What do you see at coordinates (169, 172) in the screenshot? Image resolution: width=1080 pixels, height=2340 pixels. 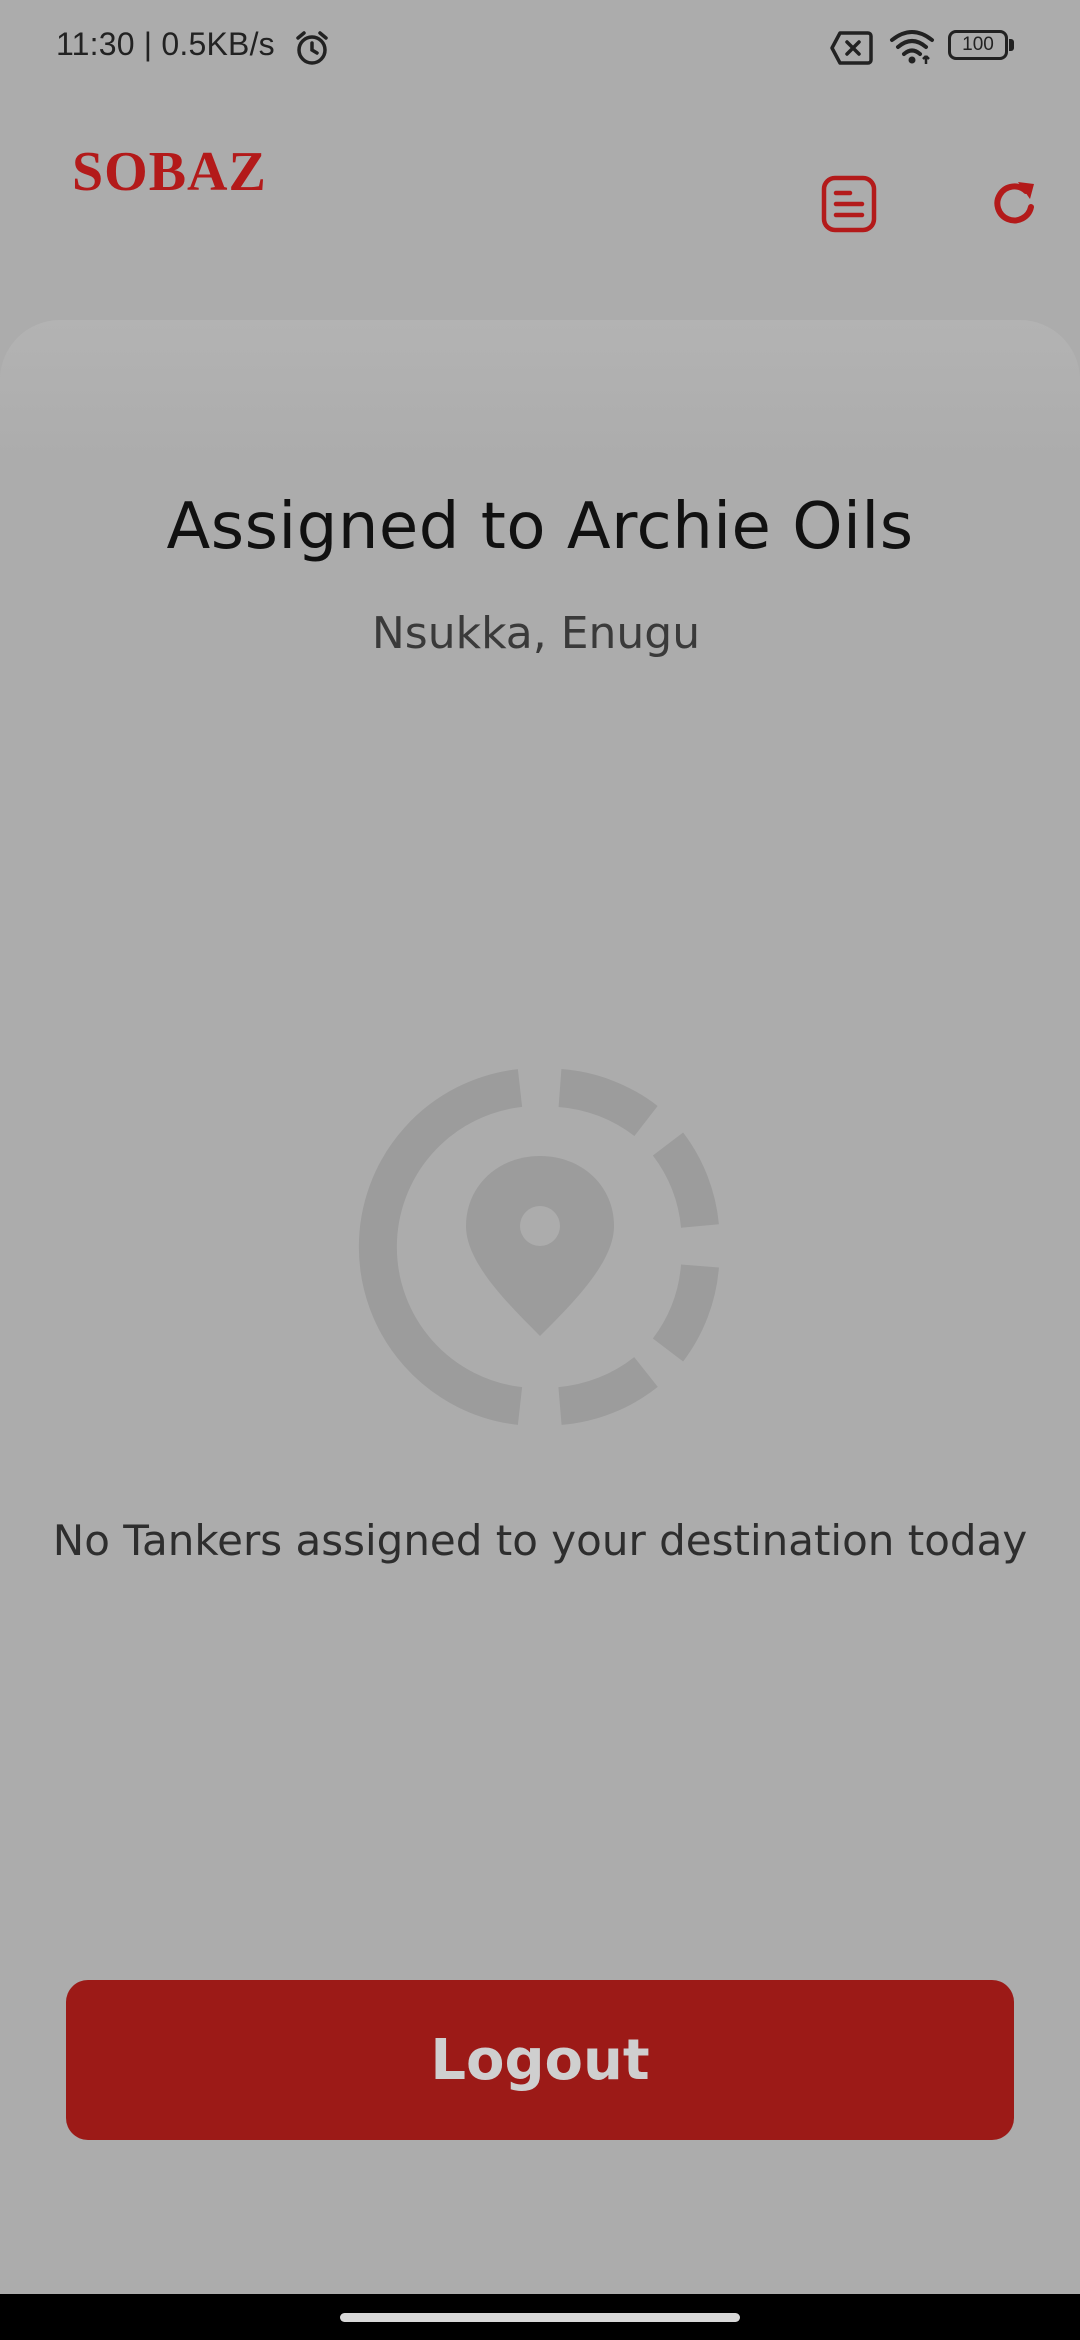 I see `app-logo: SOBAZ` at bounding box center [169, 172].